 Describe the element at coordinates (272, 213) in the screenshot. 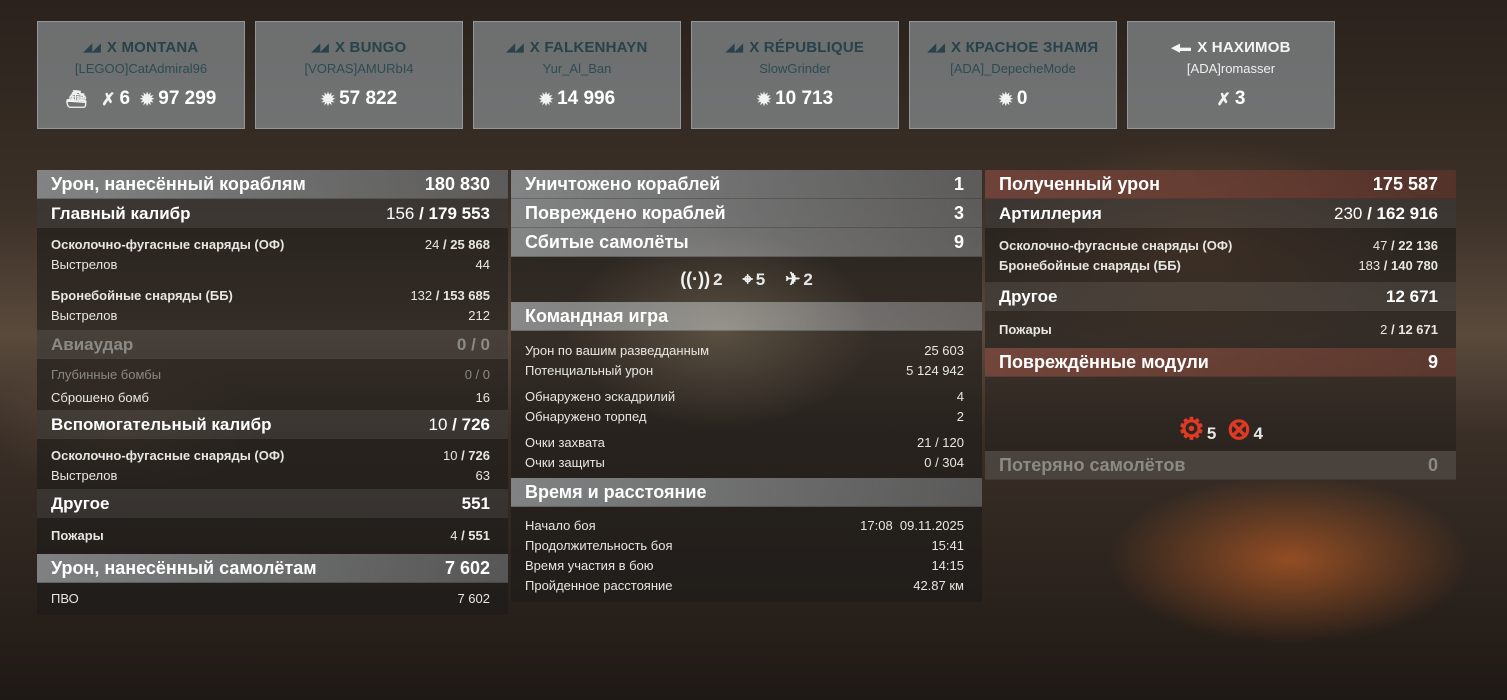

I see `main-battery-row: Главный калибр 156 / 179 553` at that location.